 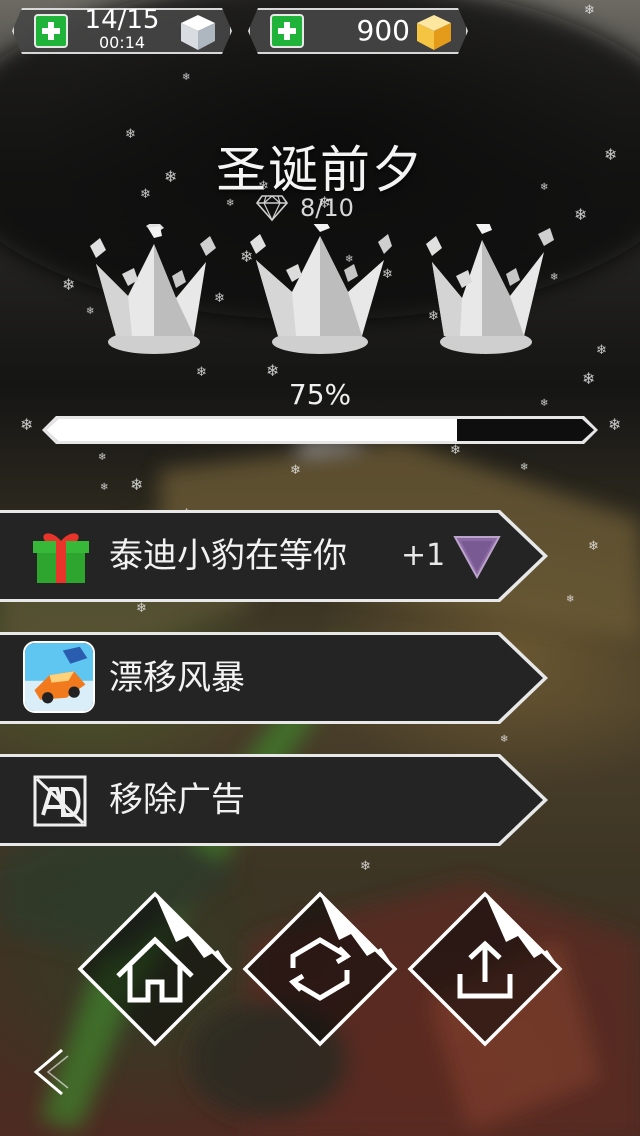 What do you see at coordinates (59, 677) in the screenshot?
I see `drift-storm-app-icon` at bounding box center [59, 677].